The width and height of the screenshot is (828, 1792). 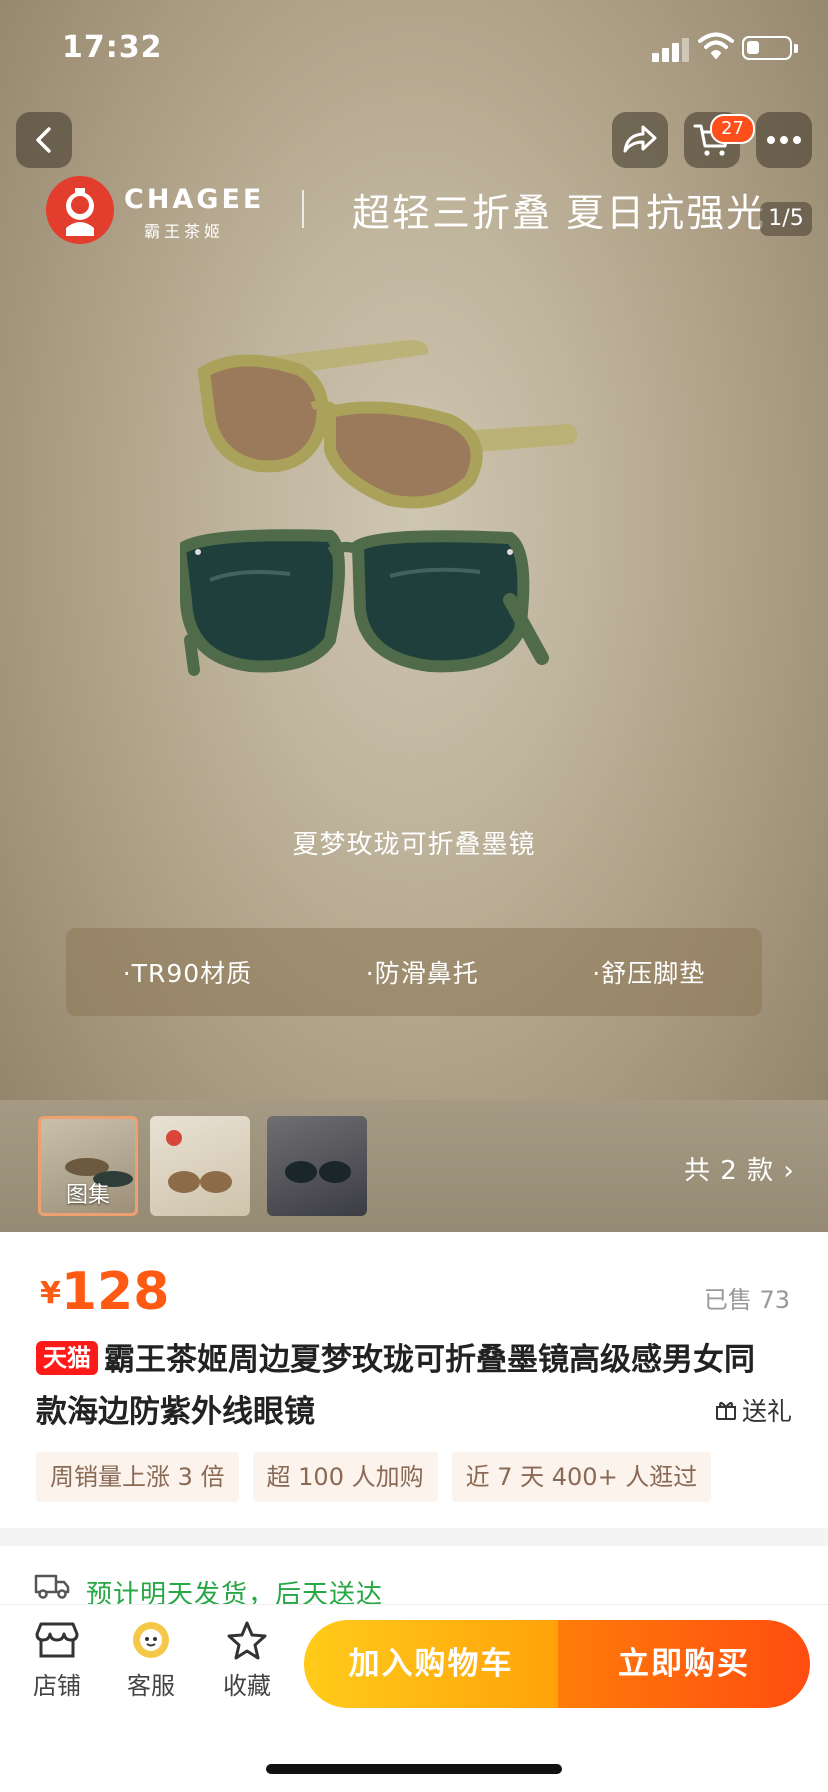 What do you see at coordinates (184, 231) in the screenshot?
I see `brand-name-cn: 霸王茶姬` at bounding box center [184, 231].